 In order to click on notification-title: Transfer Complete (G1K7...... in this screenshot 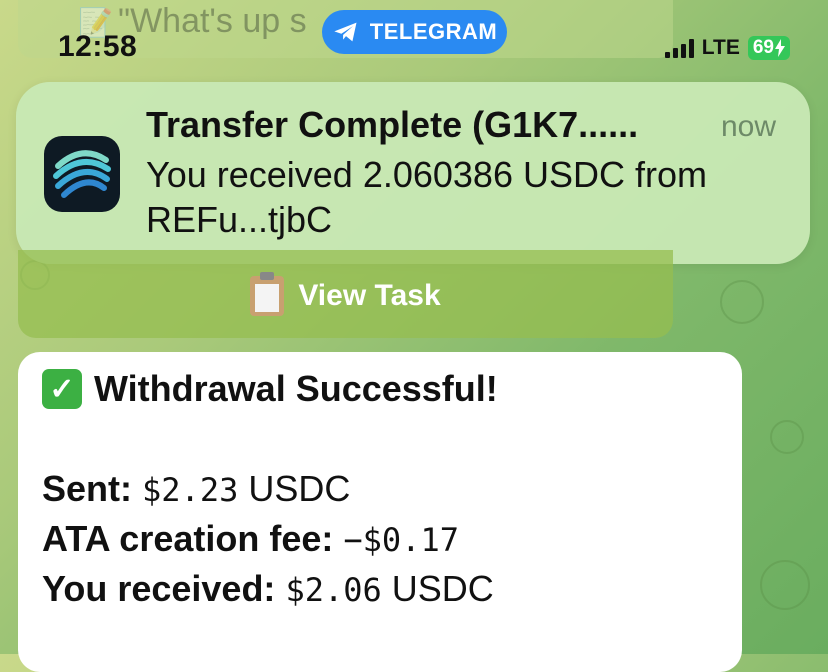, I will do `click(392, 124)`.